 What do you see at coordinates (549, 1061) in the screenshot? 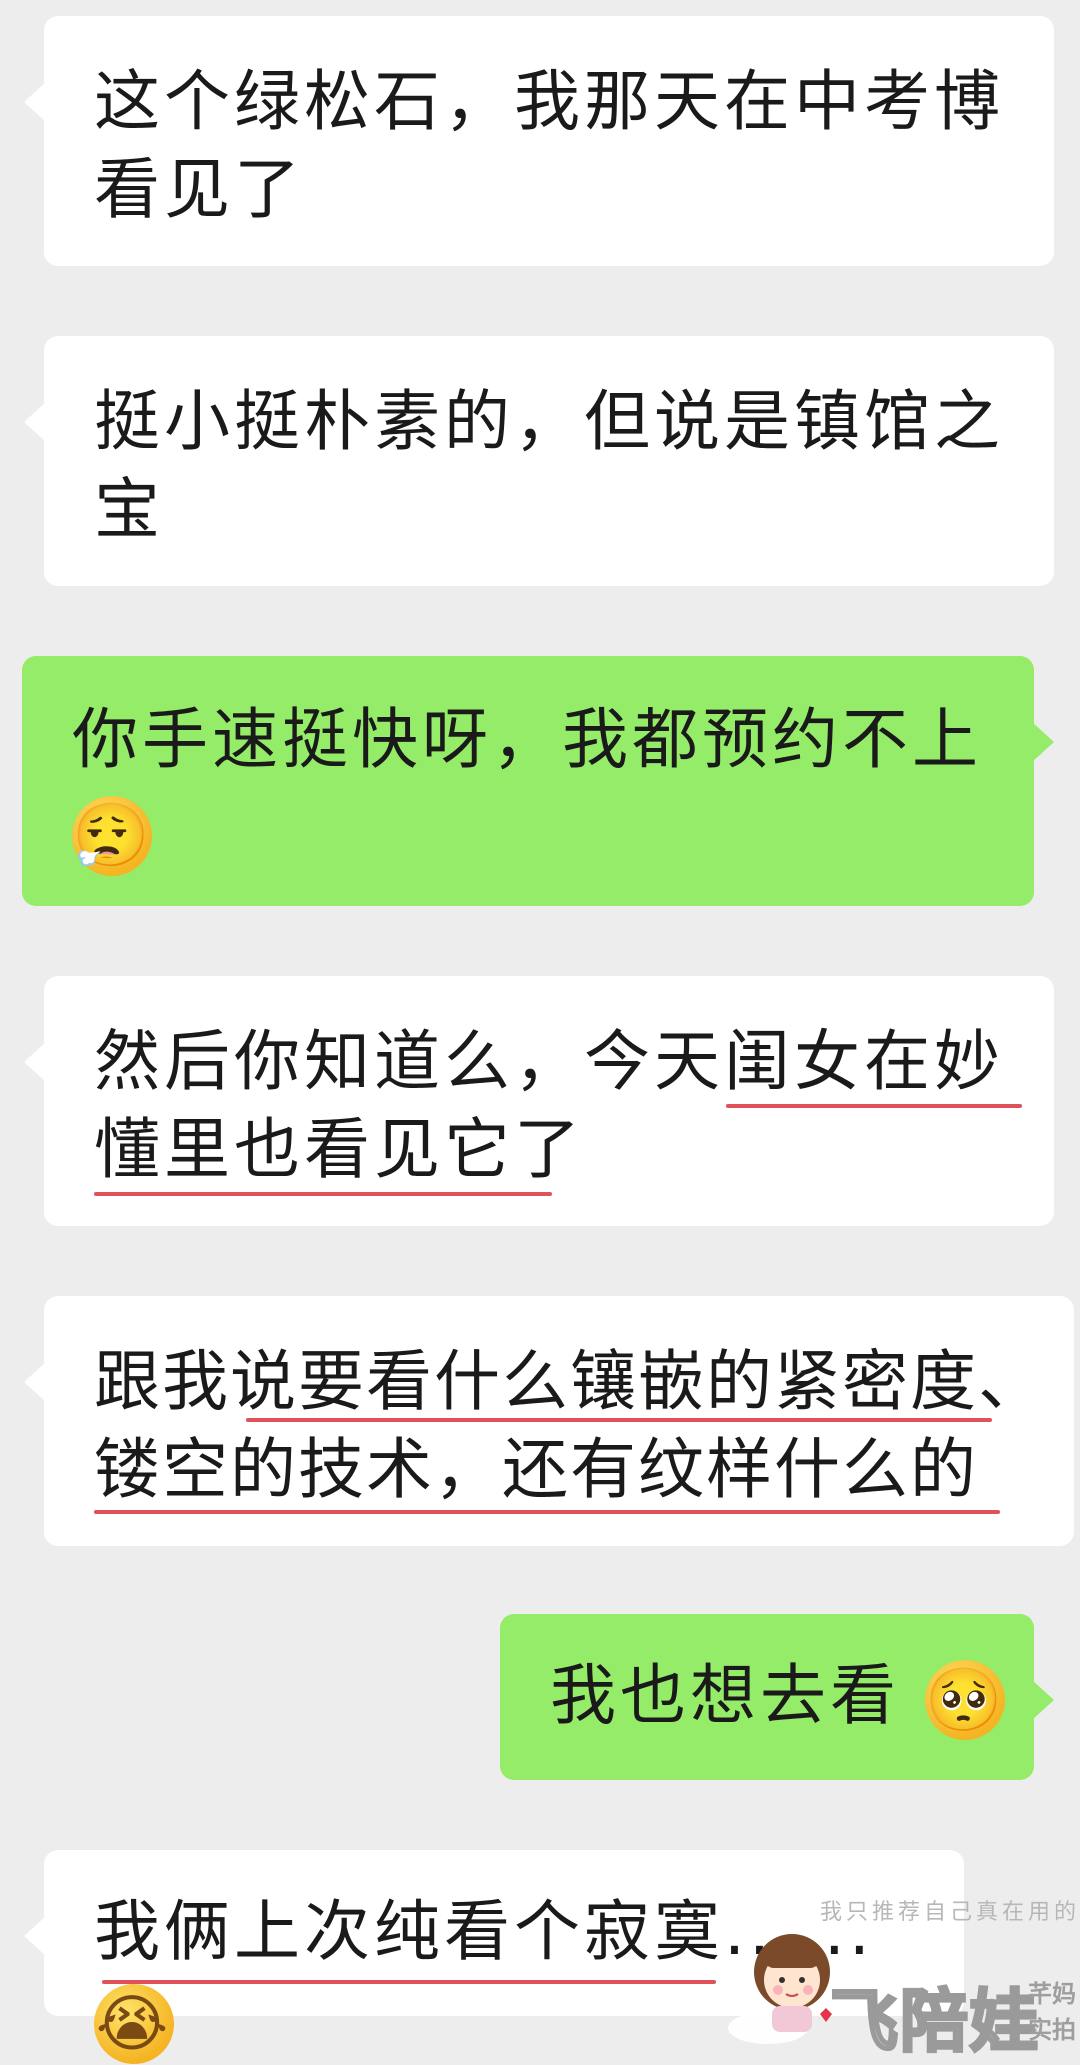
I see `message-text-line: 然后你知道么，今天闺女在妙` at bounding box center [549, 1061].